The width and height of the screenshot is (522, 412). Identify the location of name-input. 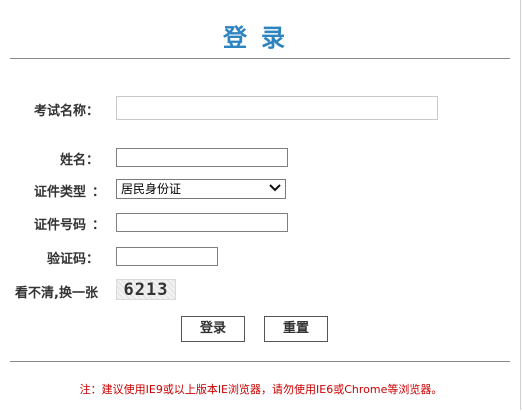
(202, 157).